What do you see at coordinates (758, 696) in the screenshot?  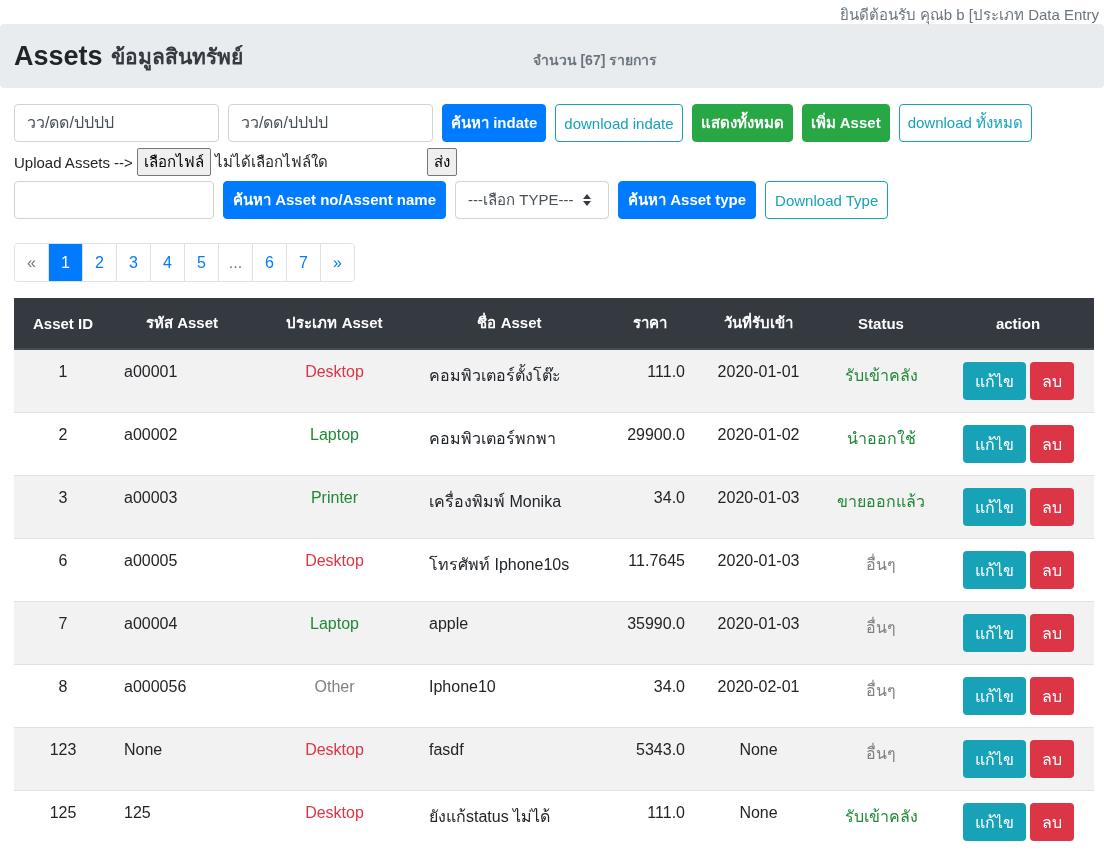 I see `table-cell: 2020-02-01` at bounding box center [758, 696].